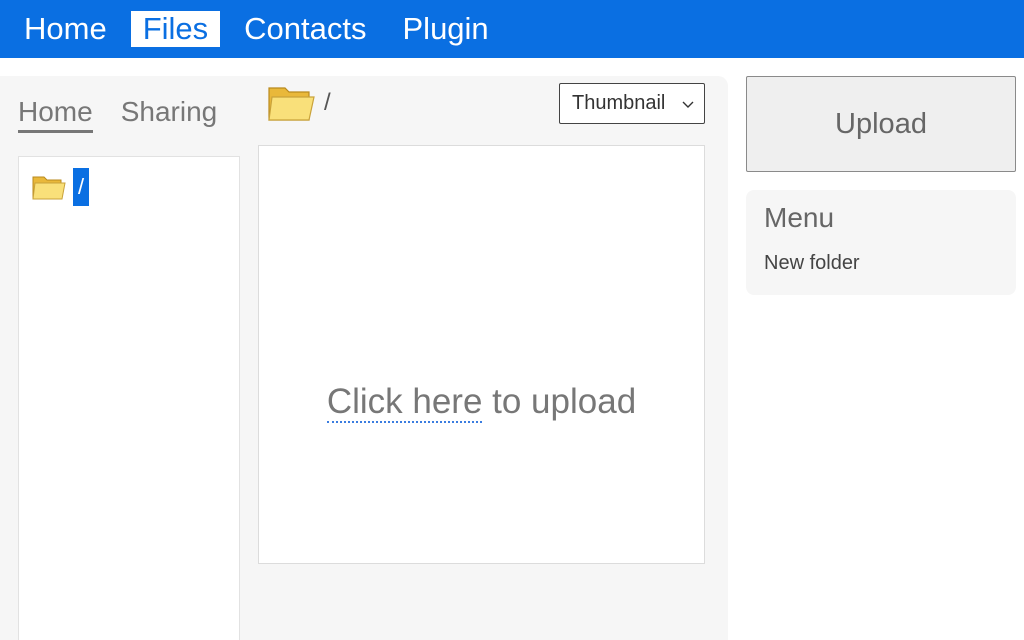 This screenshot has width=1024, height=640. What do you see at coordinates (799, 217) in the screenshot?
I see `menu-title: Menu` at bounding box center [799, 217].